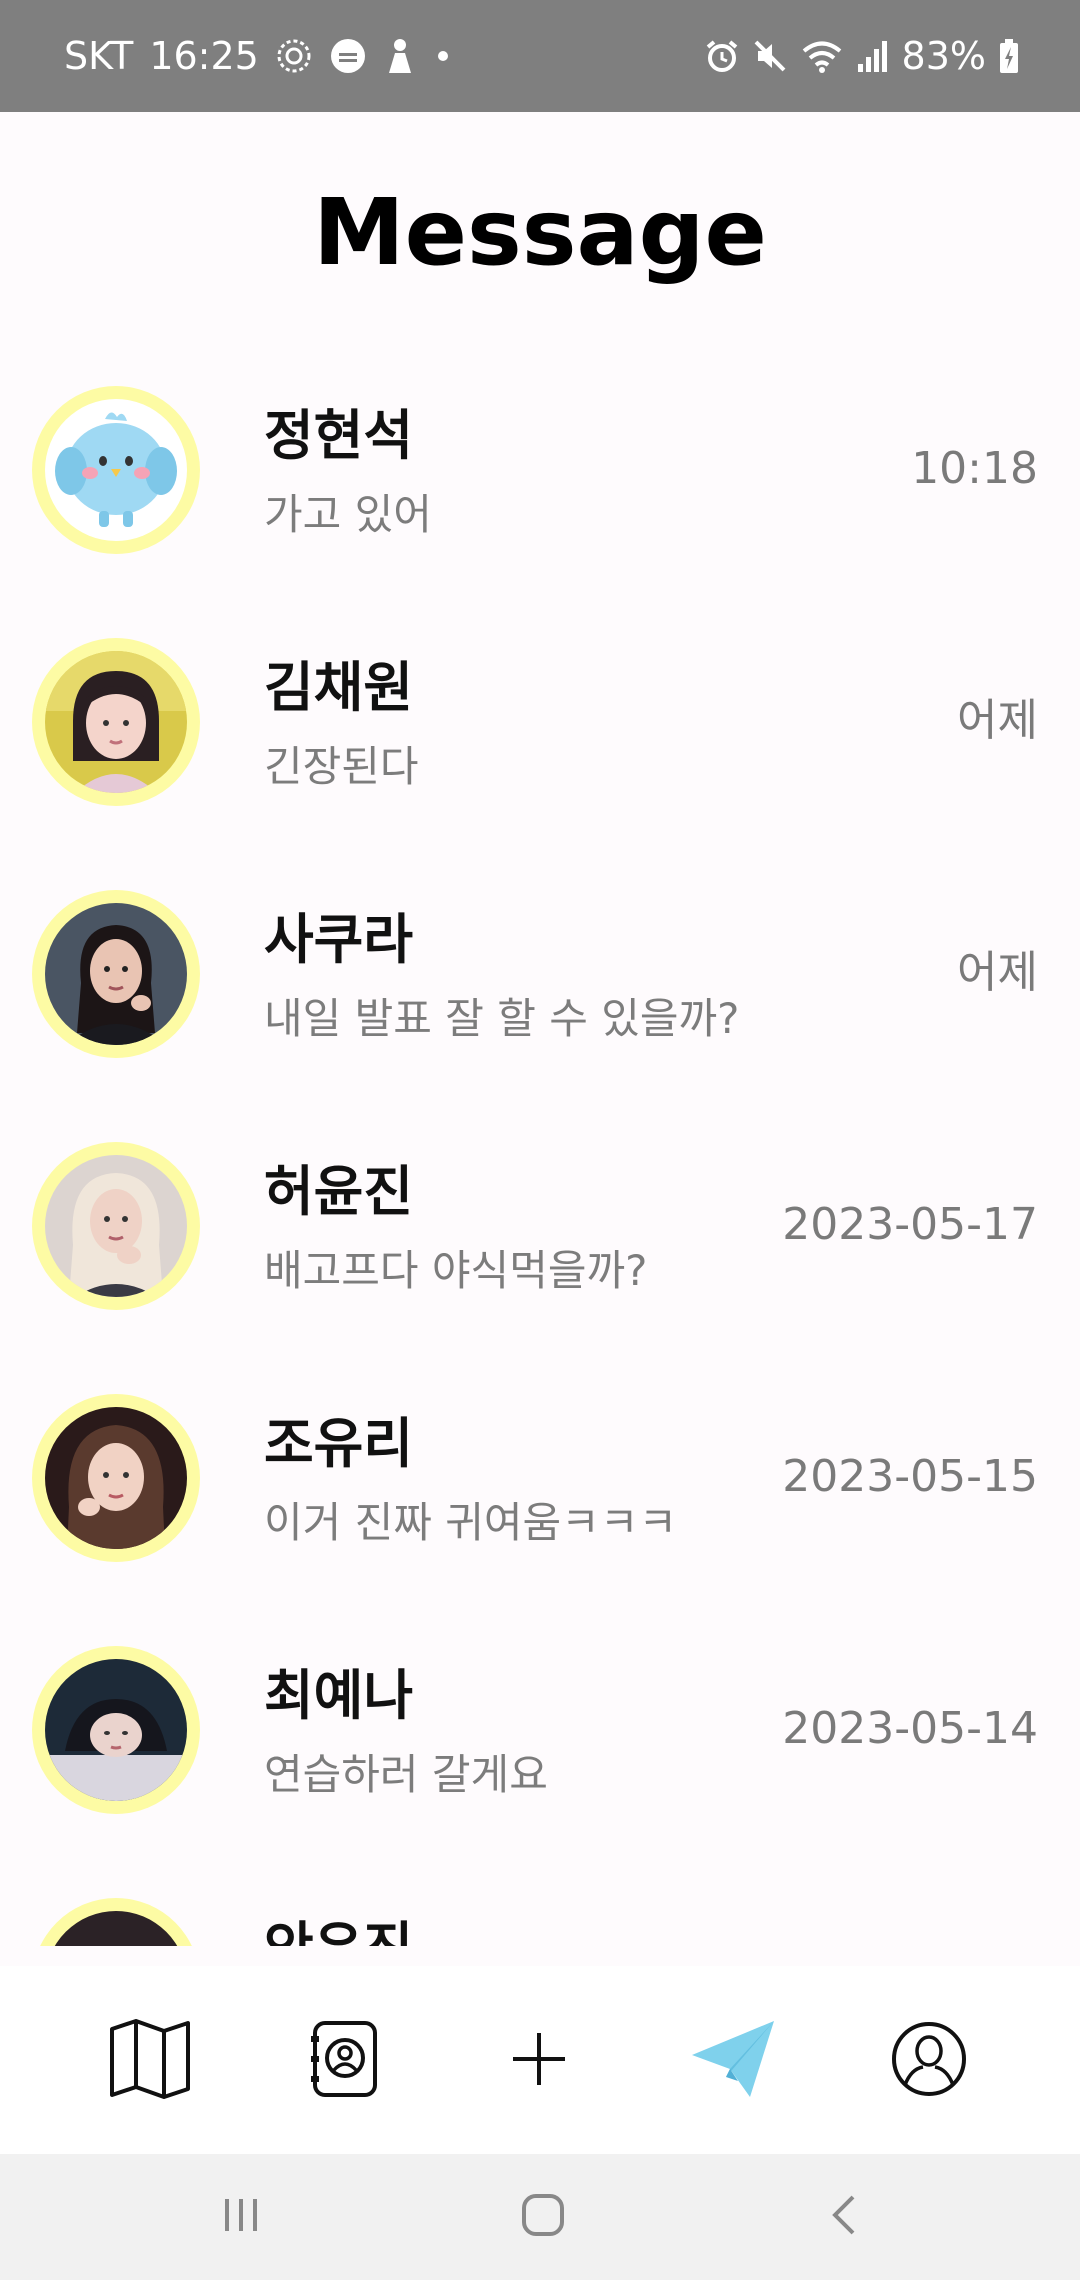  I want to click on nav-add-button, so click(539, 2059).